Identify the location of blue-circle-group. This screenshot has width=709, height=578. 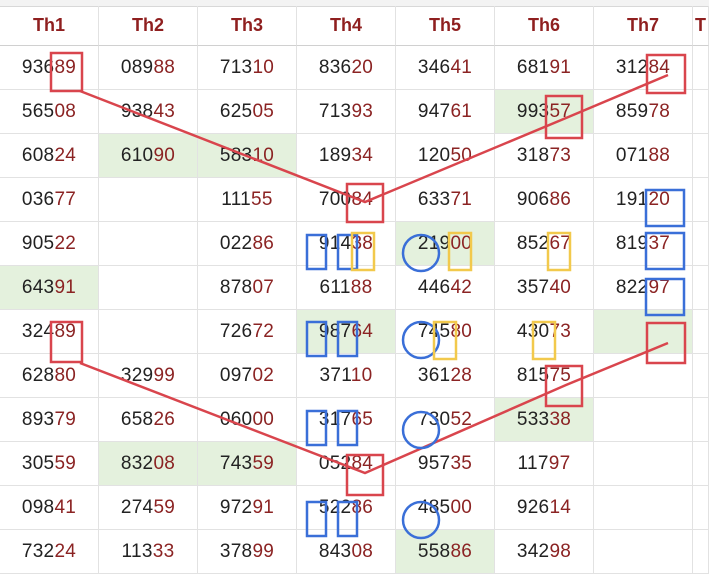
(421, 386).